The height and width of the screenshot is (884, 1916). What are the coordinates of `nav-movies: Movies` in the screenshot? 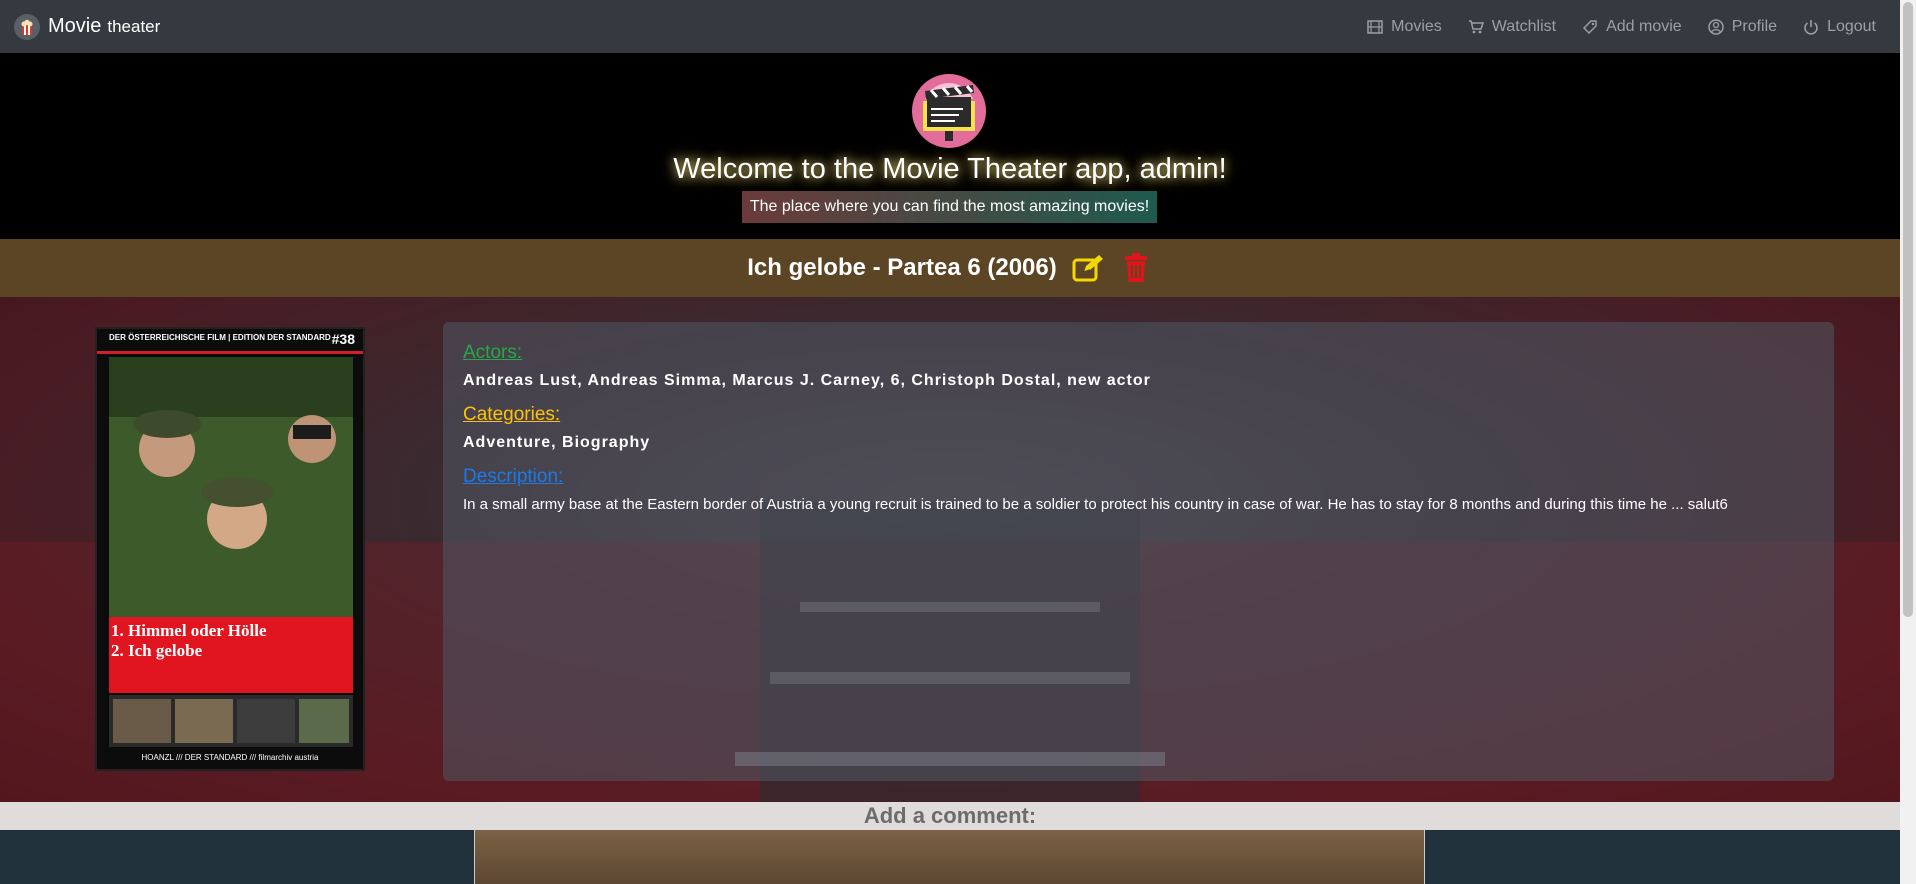 It's located at (1404, 27).